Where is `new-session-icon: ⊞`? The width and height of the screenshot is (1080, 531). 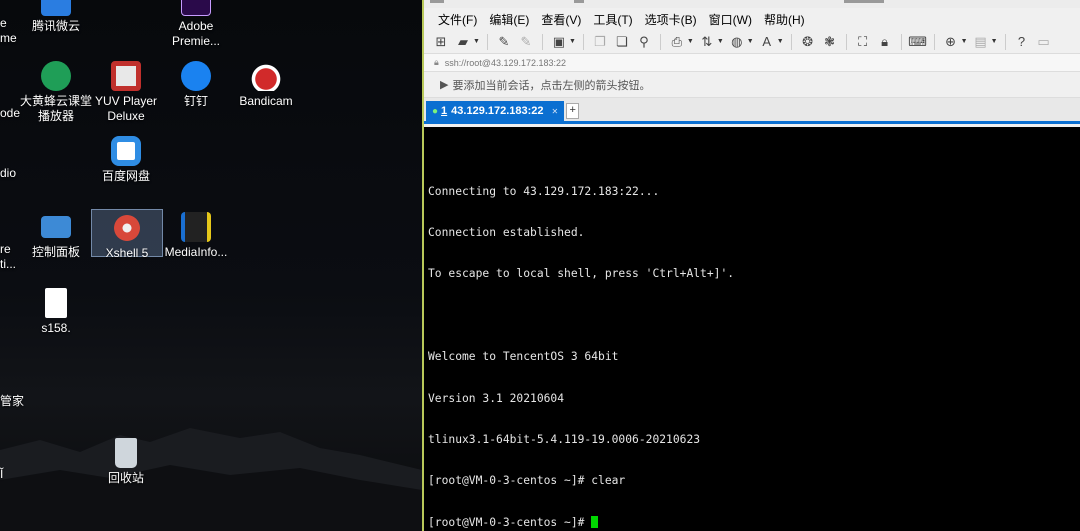 new-session-icon: ⊞ is located at coordinates (441, 42).